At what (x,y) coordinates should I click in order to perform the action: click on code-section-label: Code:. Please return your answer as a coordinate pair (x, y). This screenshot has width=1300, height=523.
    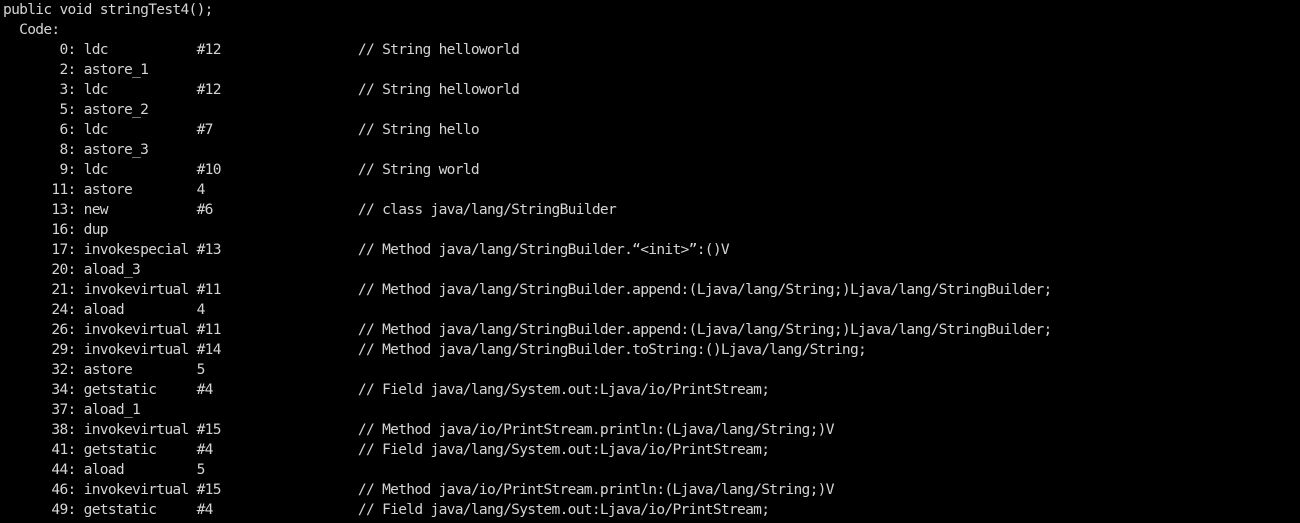
    Looking at the image, I should click on (31, 29).